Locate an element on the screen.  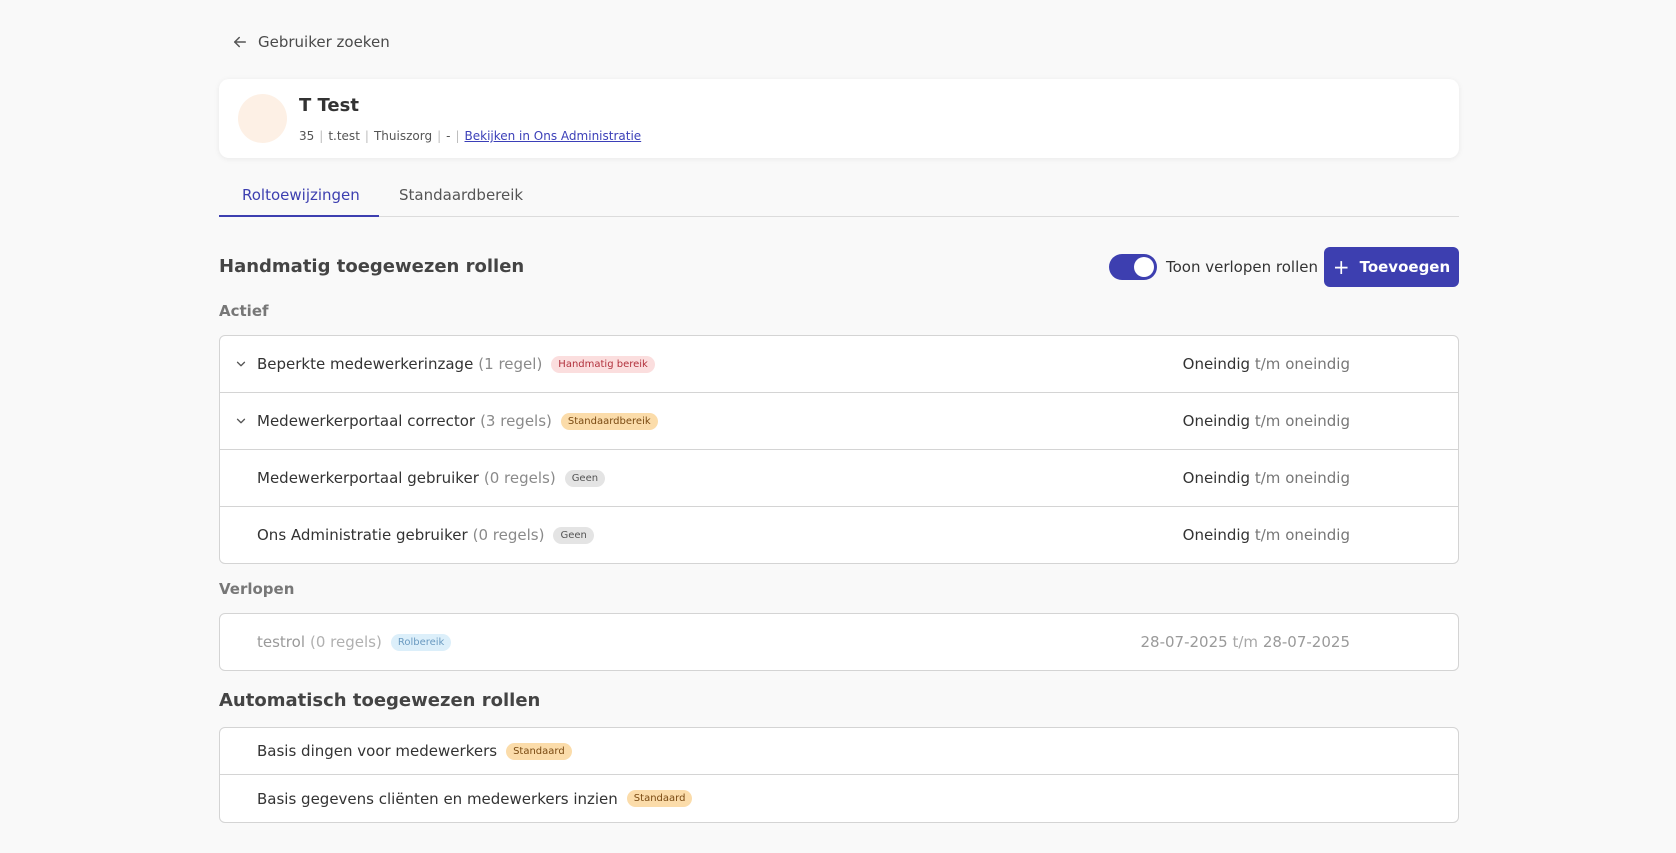
view-in-admin-link: Bekijken in Ons Administratie is located at coordinates (553, 136).